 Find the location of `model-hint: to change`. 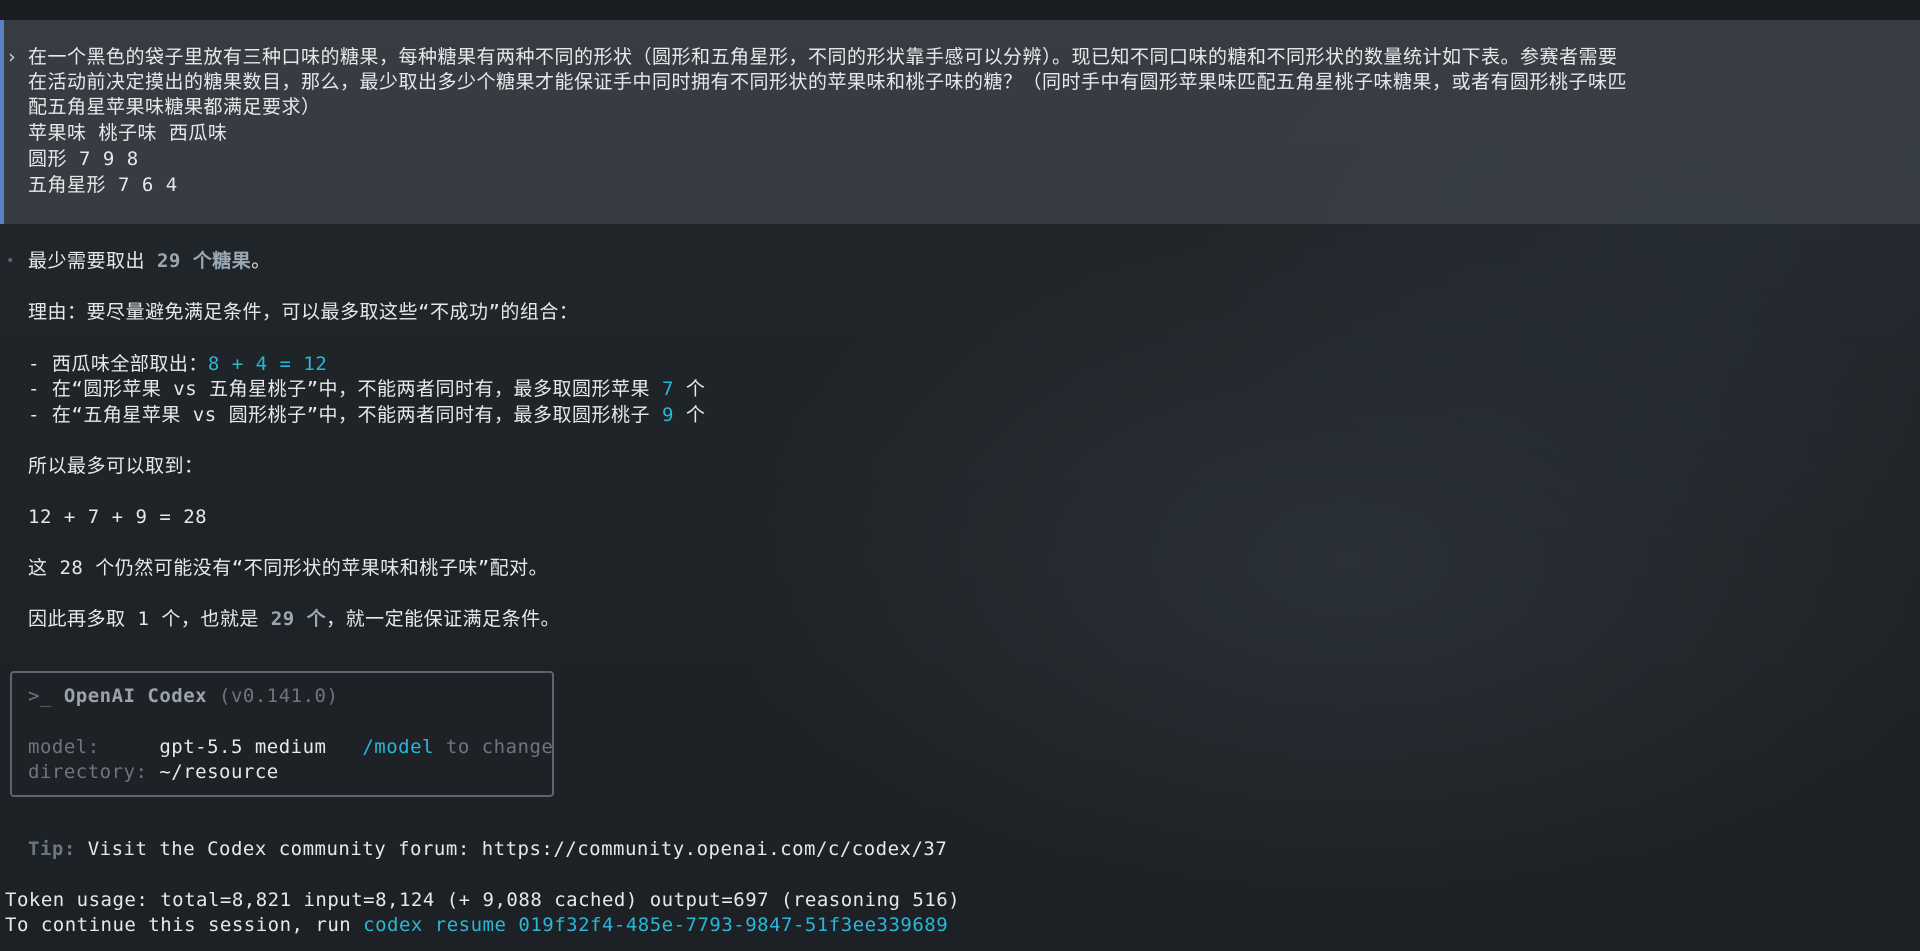

model-hint: to change is located at coordinates (493, 747).